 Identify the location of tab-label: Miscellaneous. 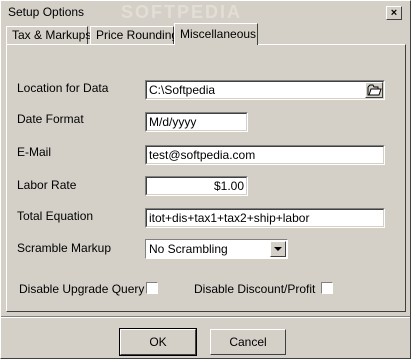
(218, 34).